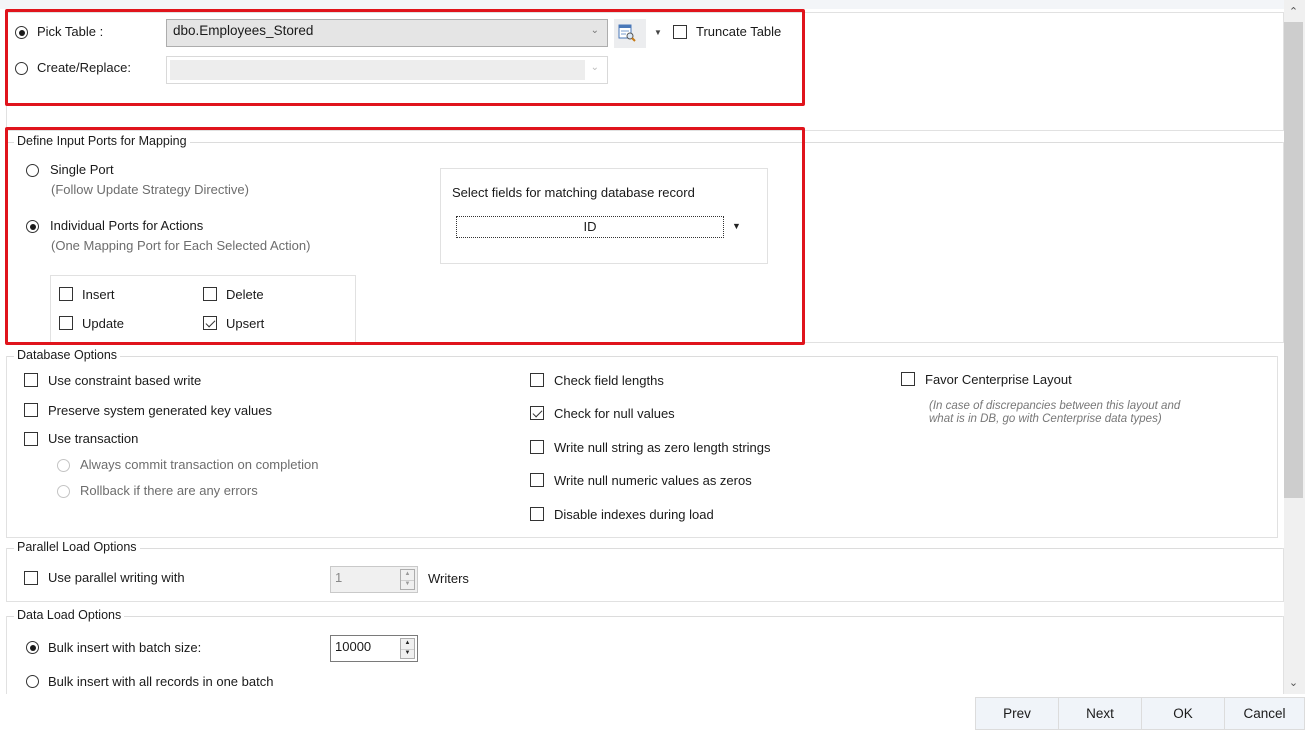  I want to click on upsert-checkbox, so click(210, 323).